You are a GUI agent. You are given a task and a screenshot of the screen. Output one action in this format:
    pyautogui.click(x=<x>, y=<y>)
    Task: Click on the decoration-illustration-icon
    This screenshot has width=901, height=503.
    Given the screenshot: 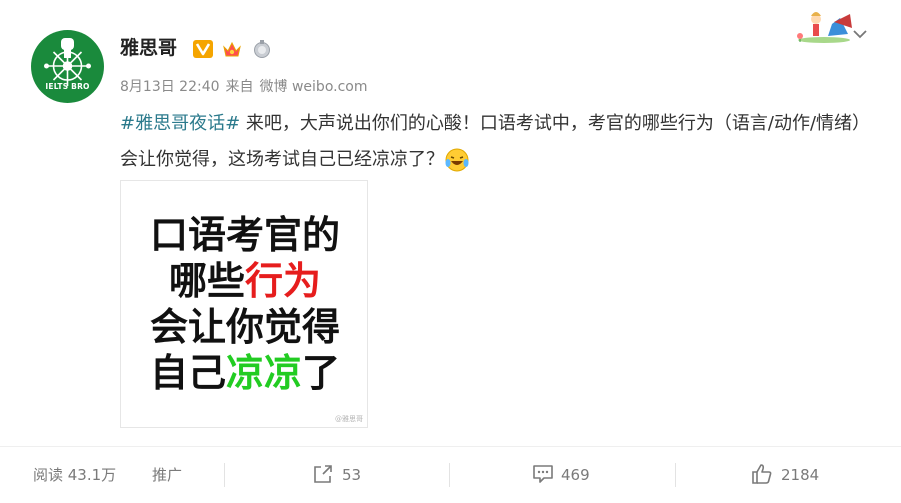 What is the action you would take?
    pyautogui.click(x=824, y=27)
    